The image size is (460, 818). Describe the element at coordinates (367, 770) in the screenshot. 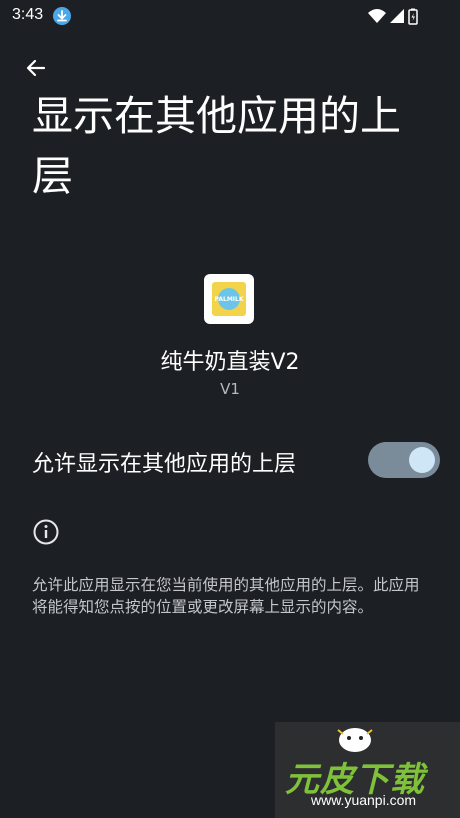

I see `watermark: 元皮下载 www.yuanpi.com` at that location.